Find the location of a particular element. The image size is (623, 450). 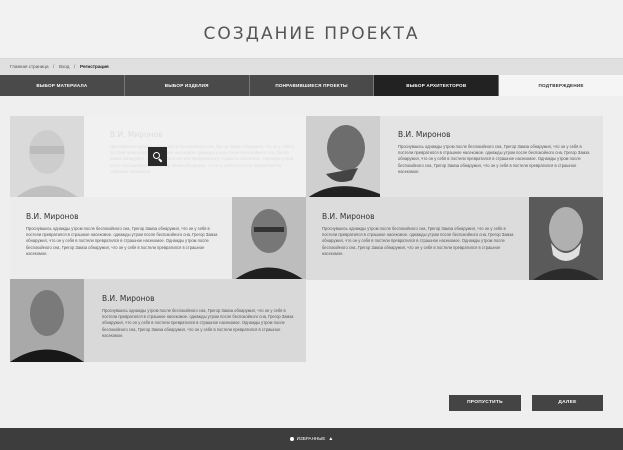

favorites-bar: ИЗБРАННЫЕ ▲ is located at coordinates (311, 439).